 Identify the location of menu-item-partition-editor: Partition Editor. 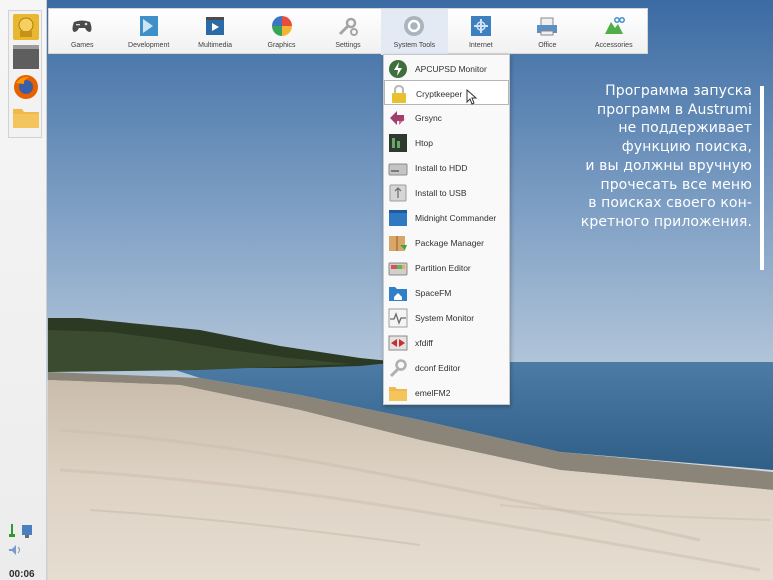
(446, 267).